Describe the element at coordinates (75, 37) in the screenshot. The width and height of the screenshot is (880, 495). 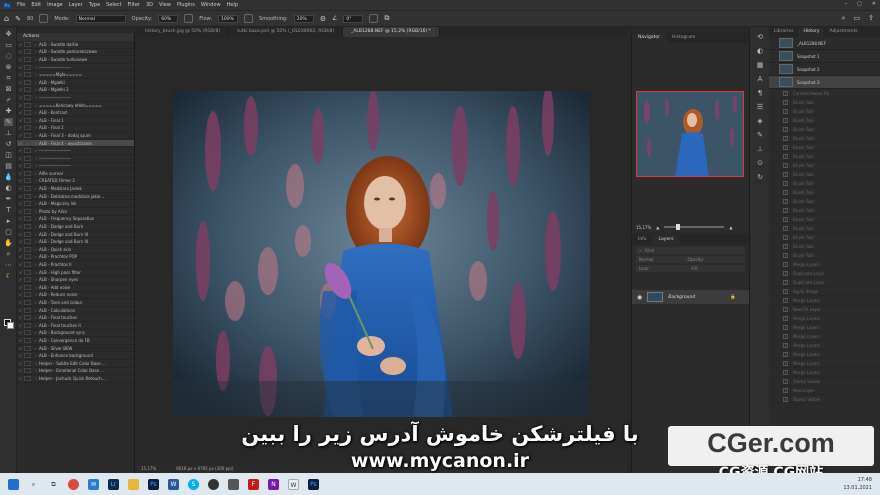
I see `actions-panel-title: Actions` at that location.